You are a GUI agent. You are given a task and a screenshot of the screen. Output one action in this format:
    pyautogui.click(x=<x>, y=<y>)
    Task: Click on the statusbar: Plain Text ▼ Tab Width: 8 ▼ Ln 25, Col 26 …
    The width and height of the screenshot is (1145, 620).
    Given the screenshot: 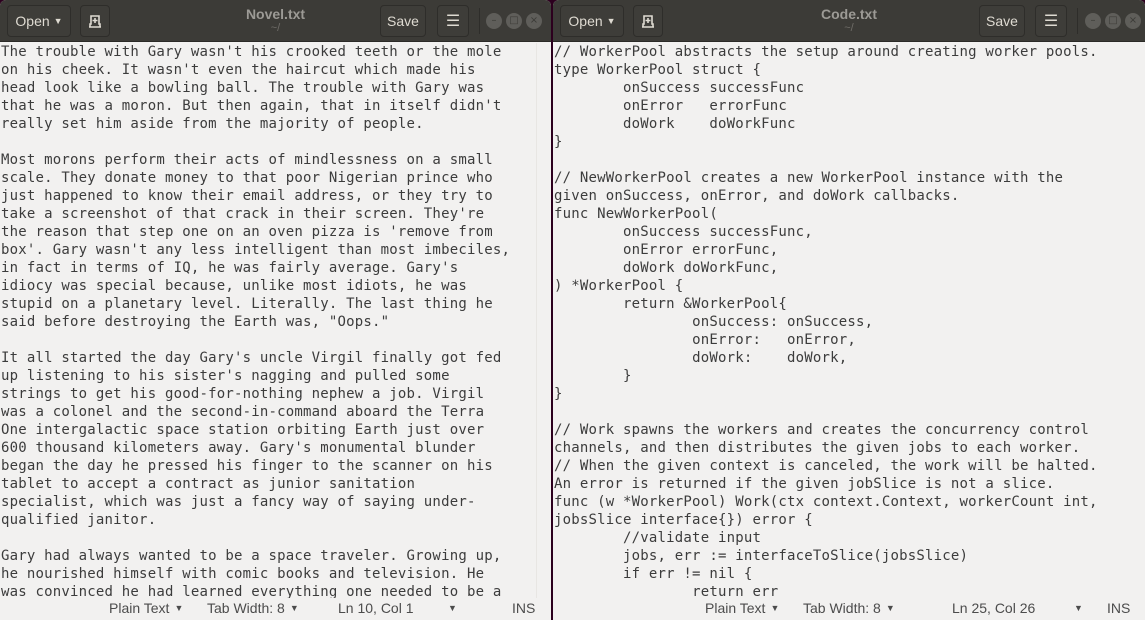 What is the action you would take?
    pyautogui.click(x=849, y=609)
    